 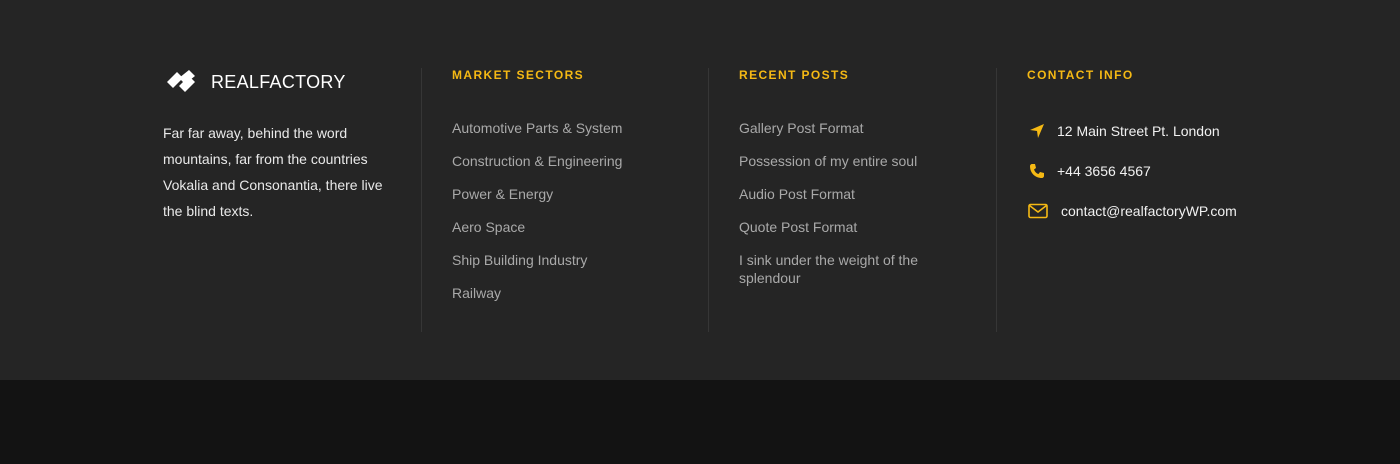 I want to click on envelope-icon, so click(x=1038, y=211).